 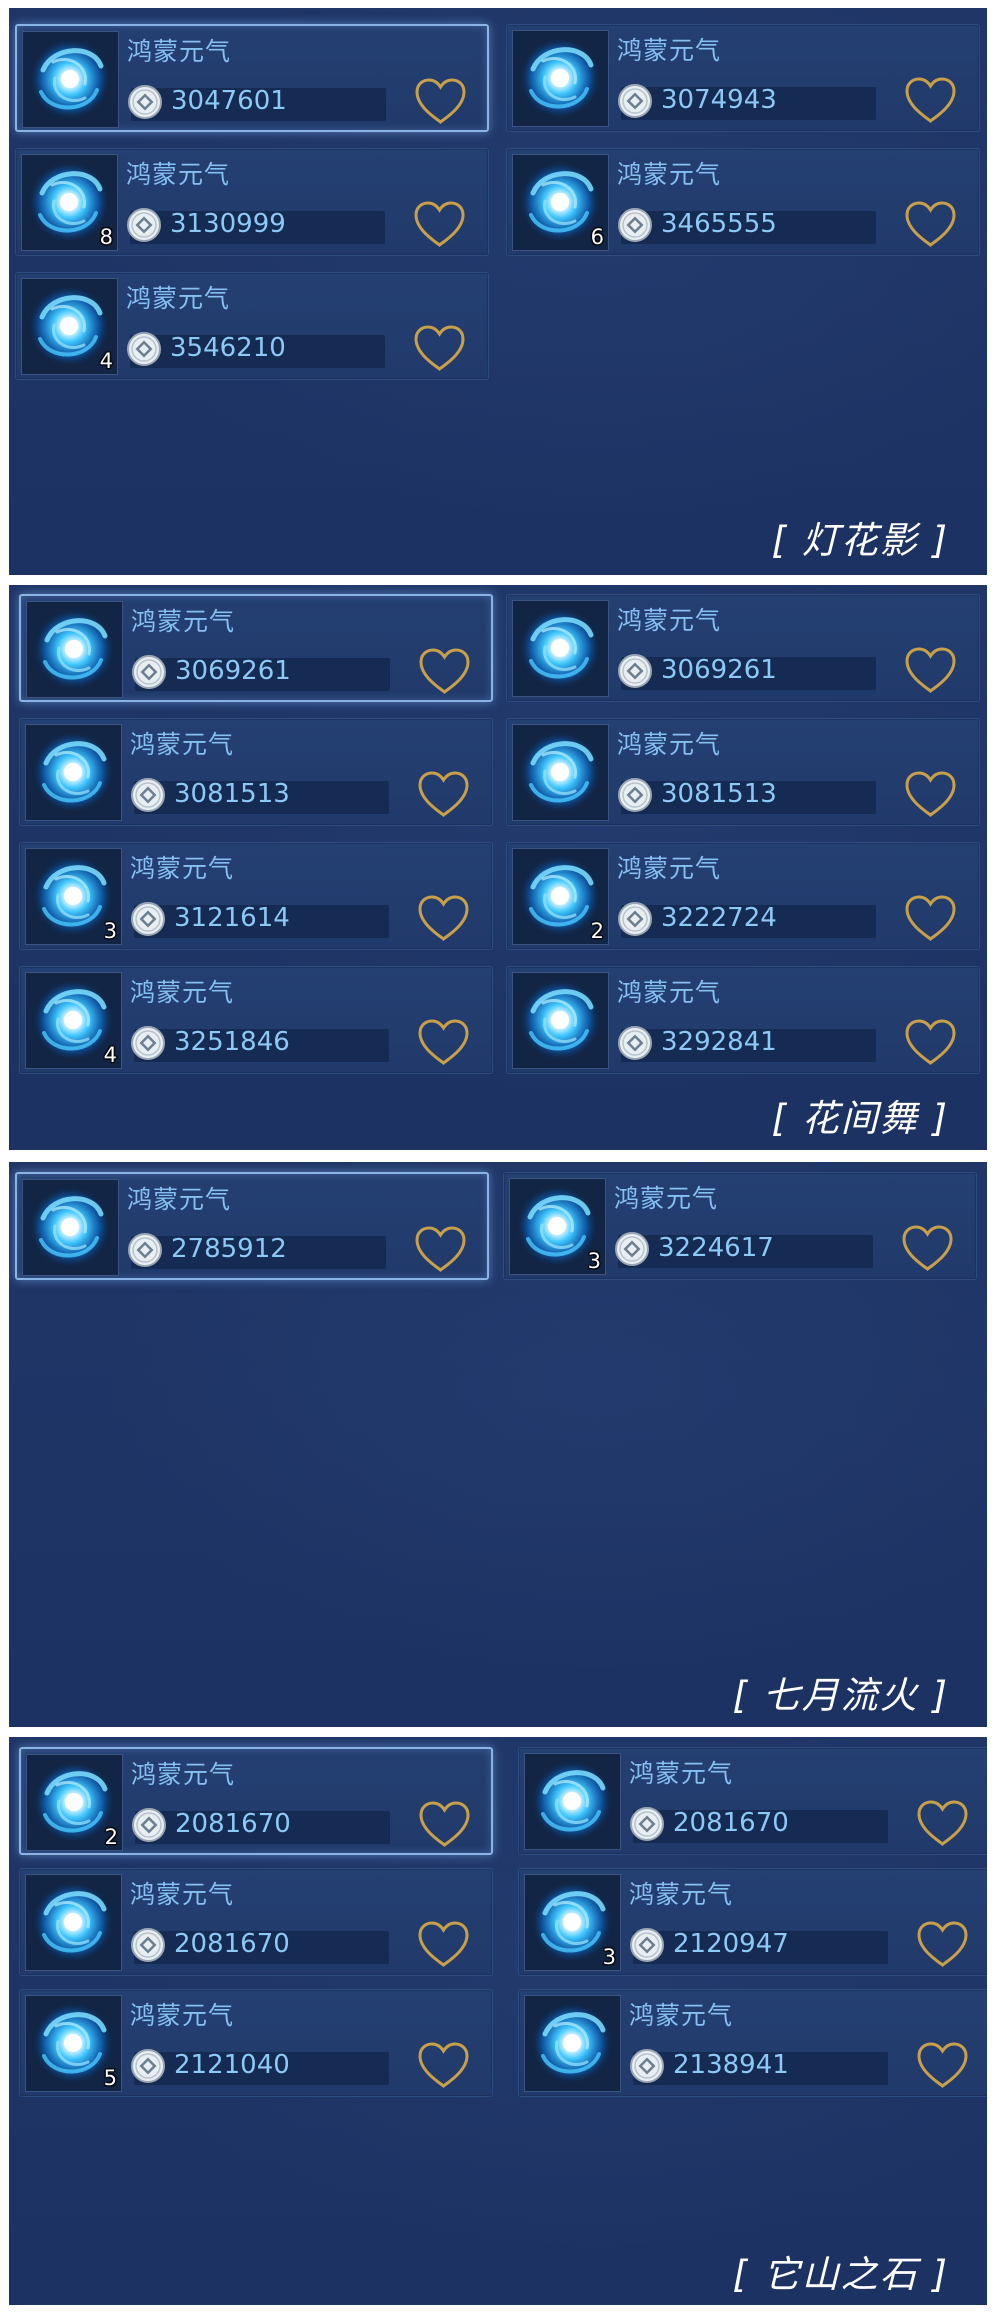 What do you see at coordinates (256, 1020) in the screenshot?
I see `listing-card: 4 鸿蒙元气 3251846` at bounding box center [256, 1020].